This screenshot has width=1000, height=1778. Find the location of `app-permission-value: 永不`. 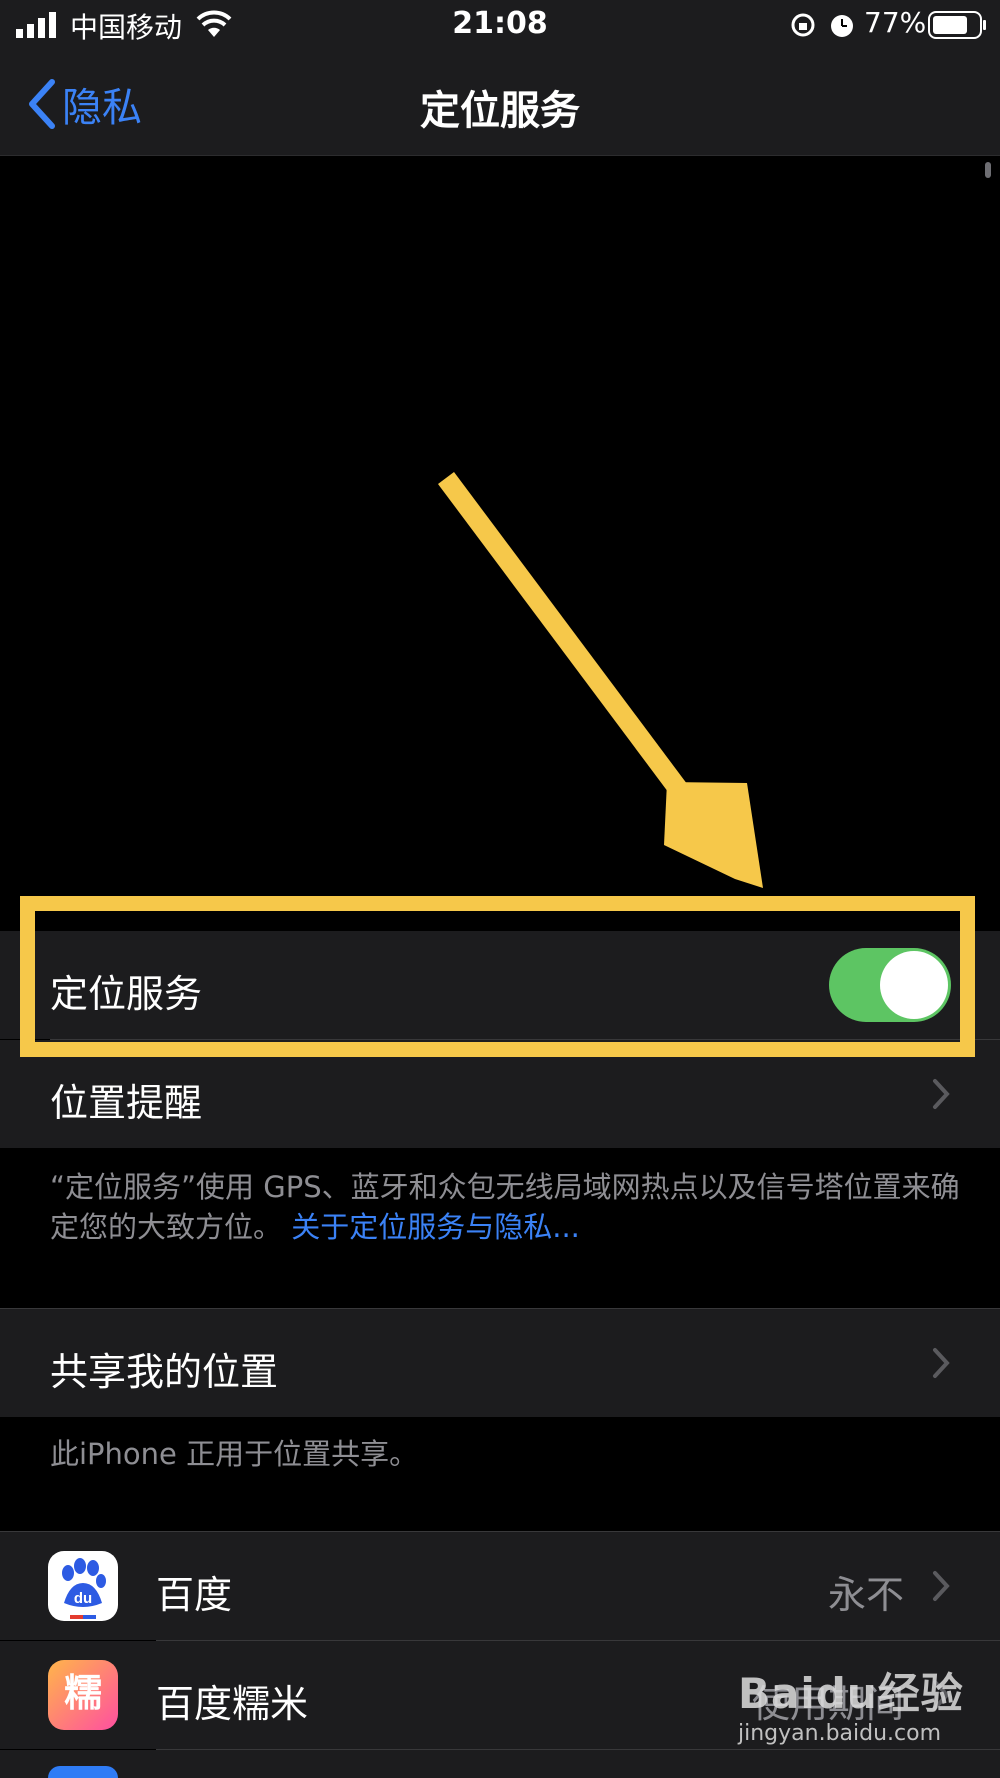

app-permission-value: 永不 is located at coordinates (865, 1595).